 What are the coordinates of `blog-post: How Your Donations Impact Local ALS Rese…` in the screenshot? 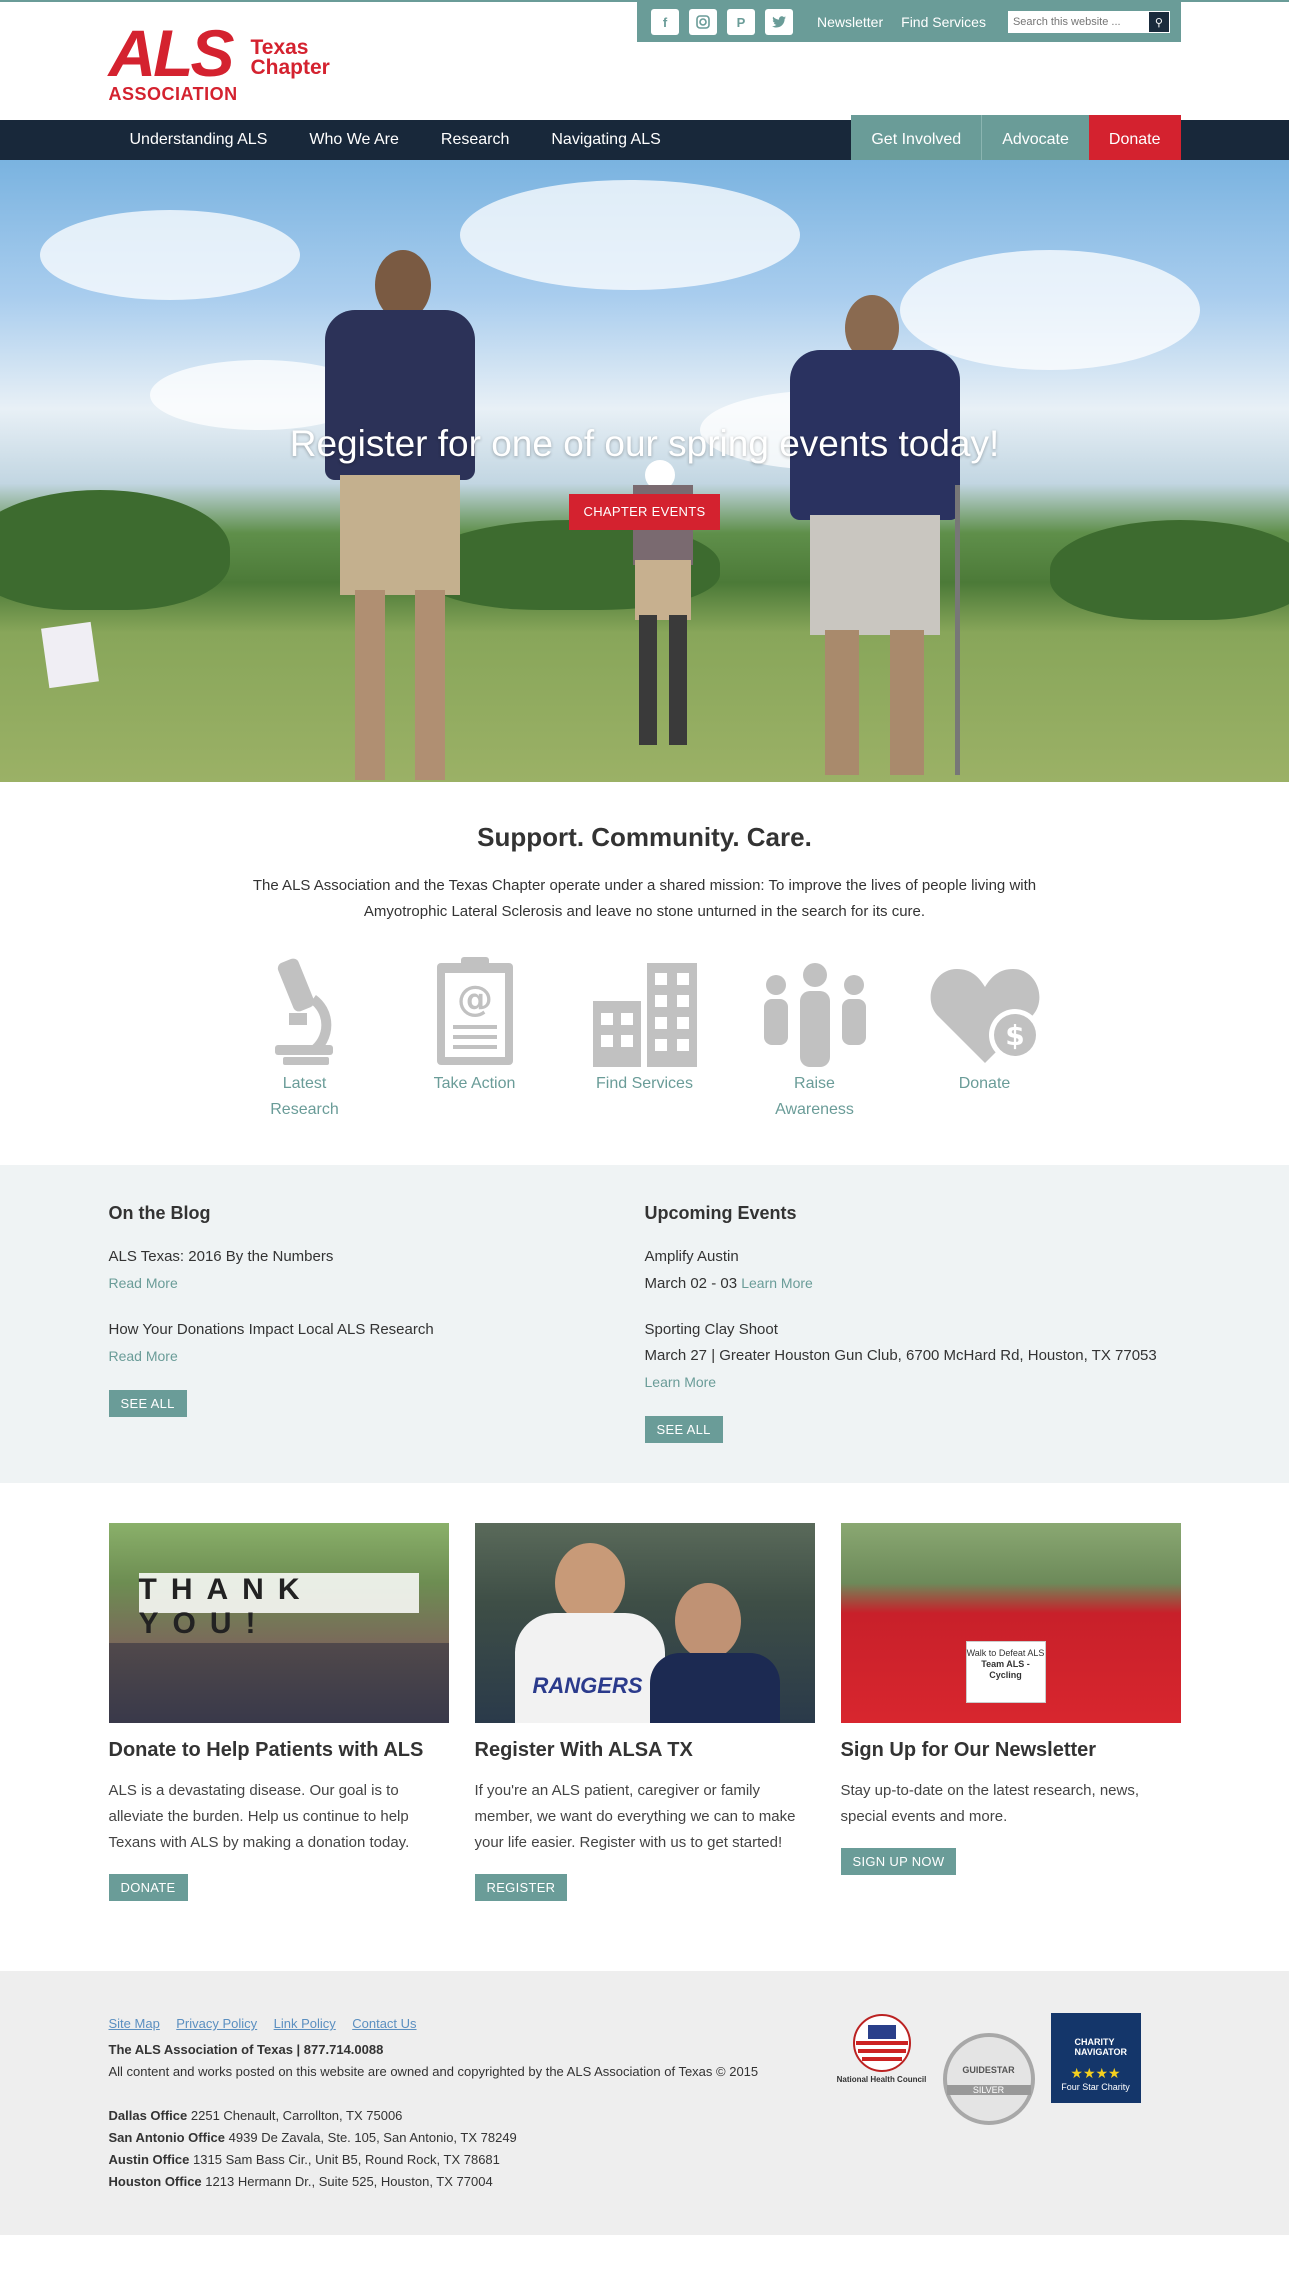 It's located at (377, 1343).